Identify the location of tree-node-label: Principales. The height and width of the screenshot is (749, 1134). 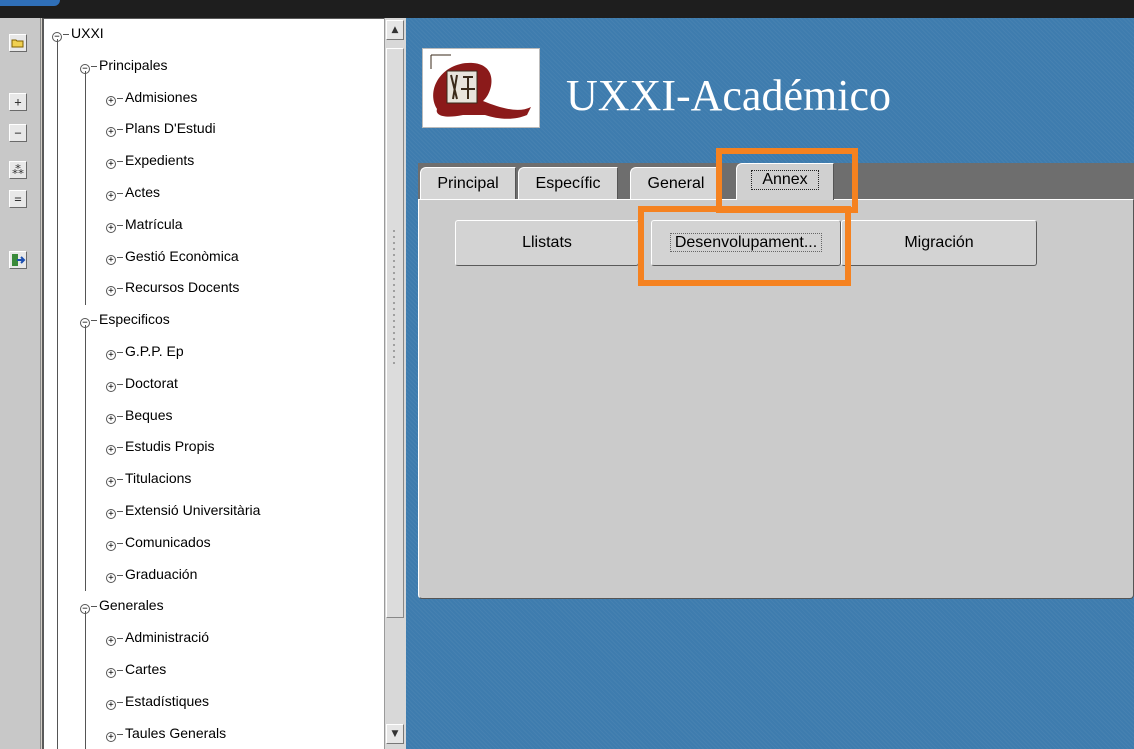
(133, 65).